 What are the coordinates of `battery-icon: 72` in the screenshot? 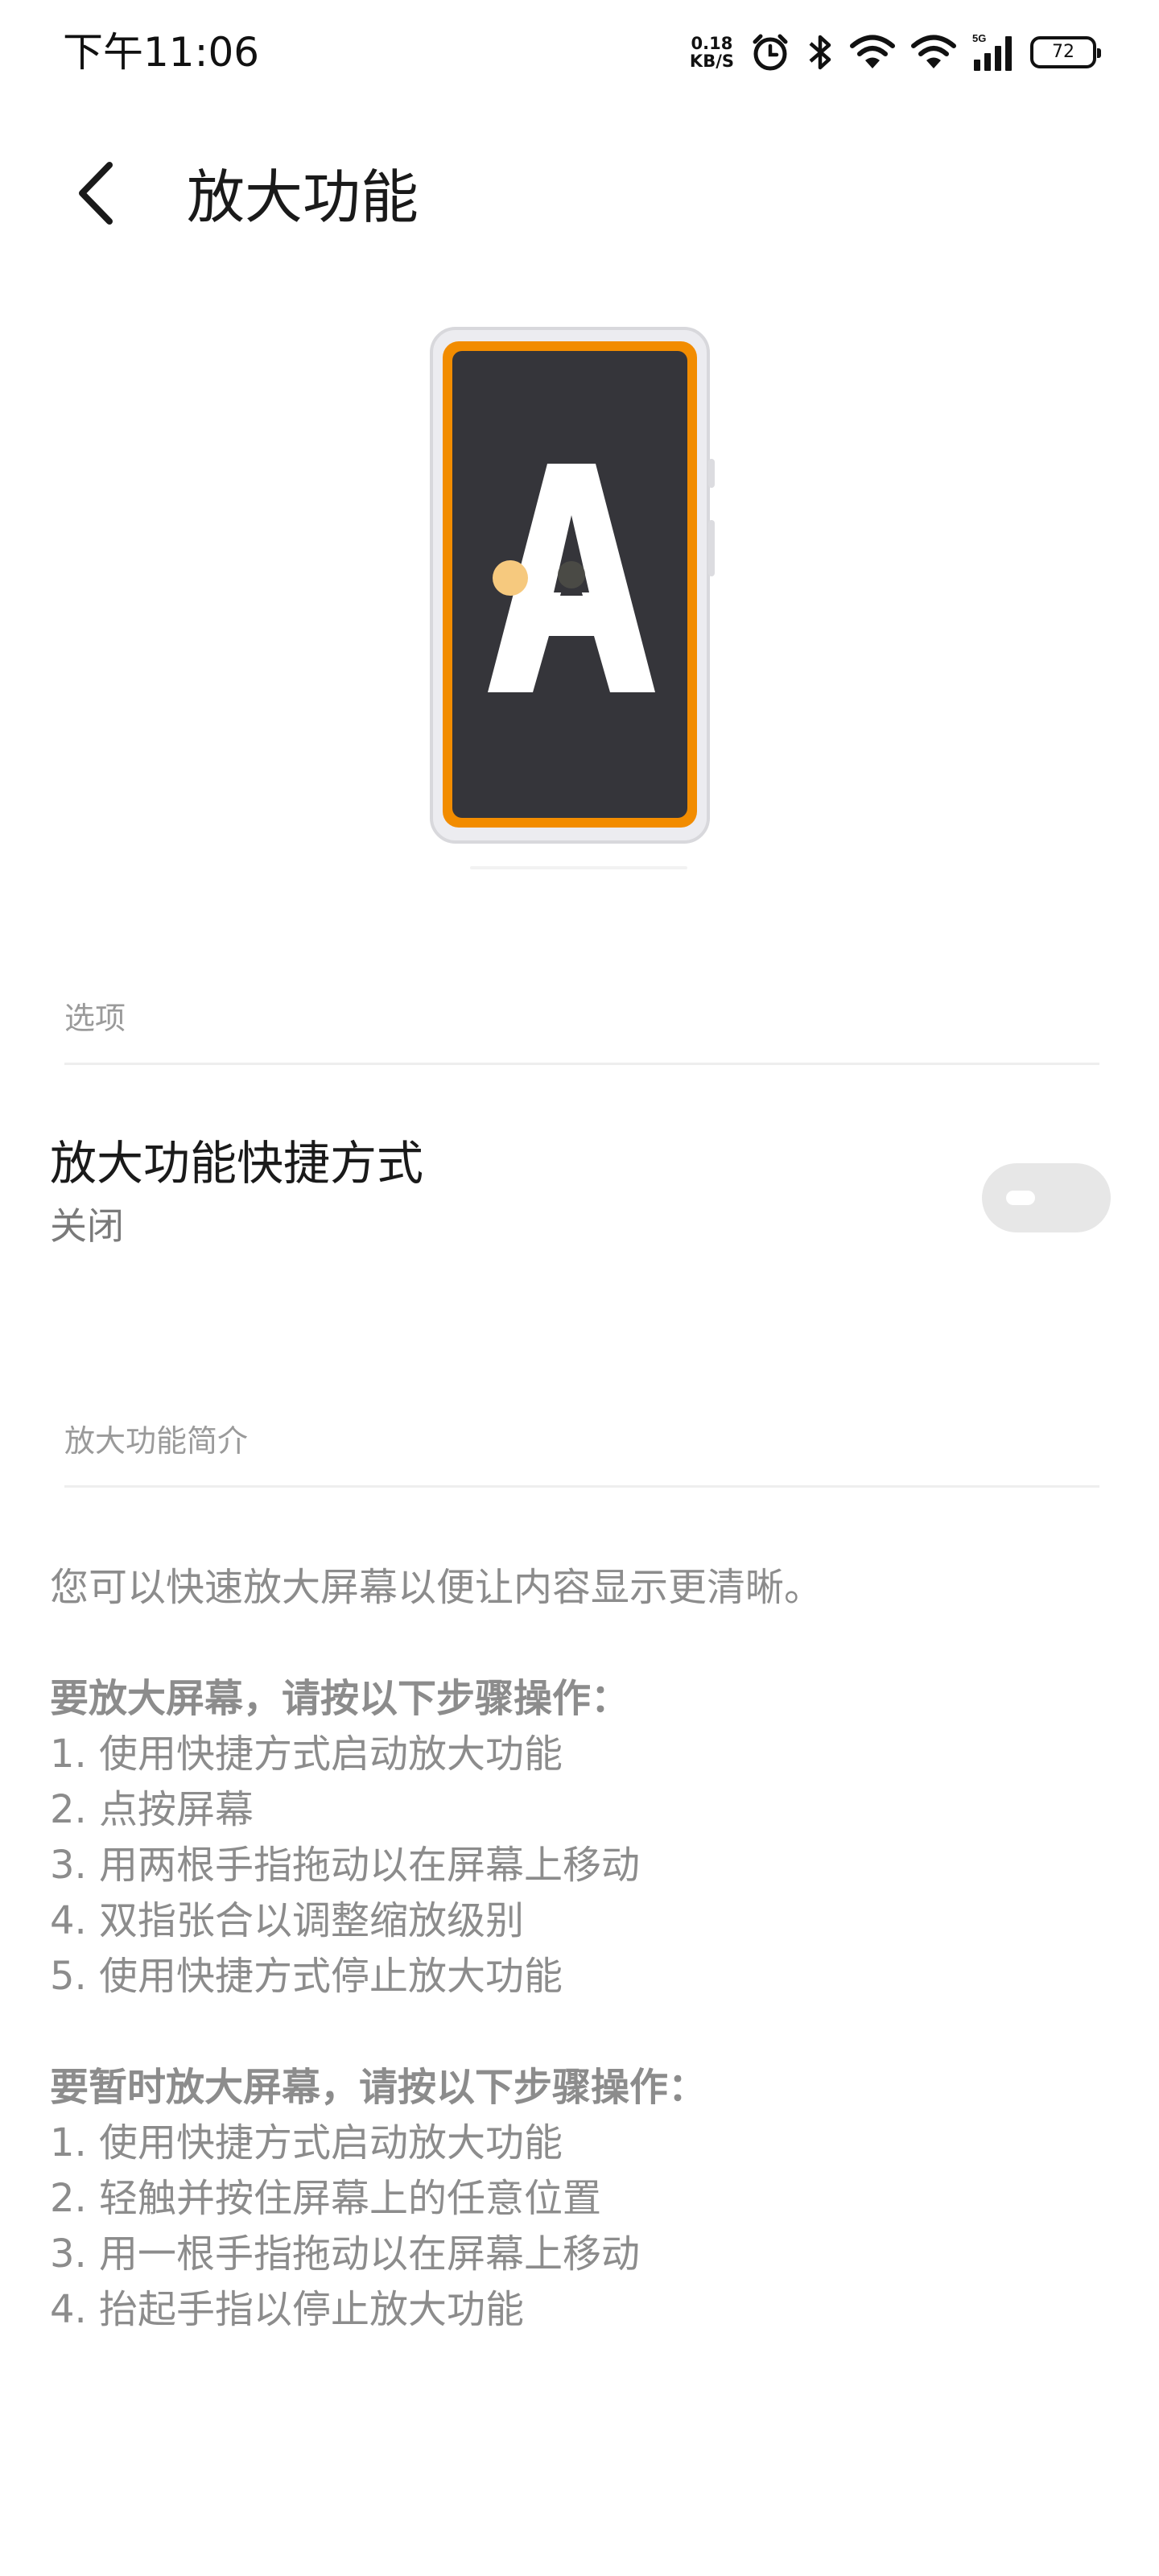 It's located at (1065, 52).